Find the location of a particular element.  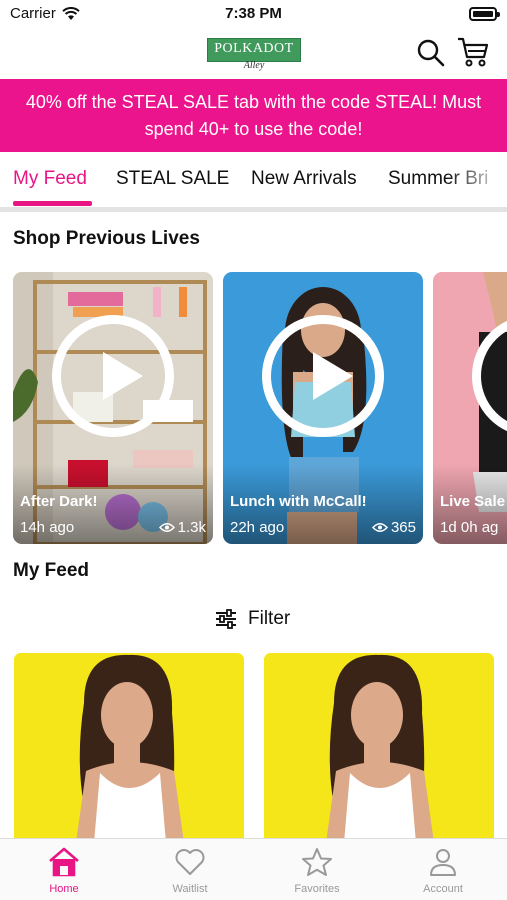

header: POLKADOT Alley is located at coordinates (253, 53).